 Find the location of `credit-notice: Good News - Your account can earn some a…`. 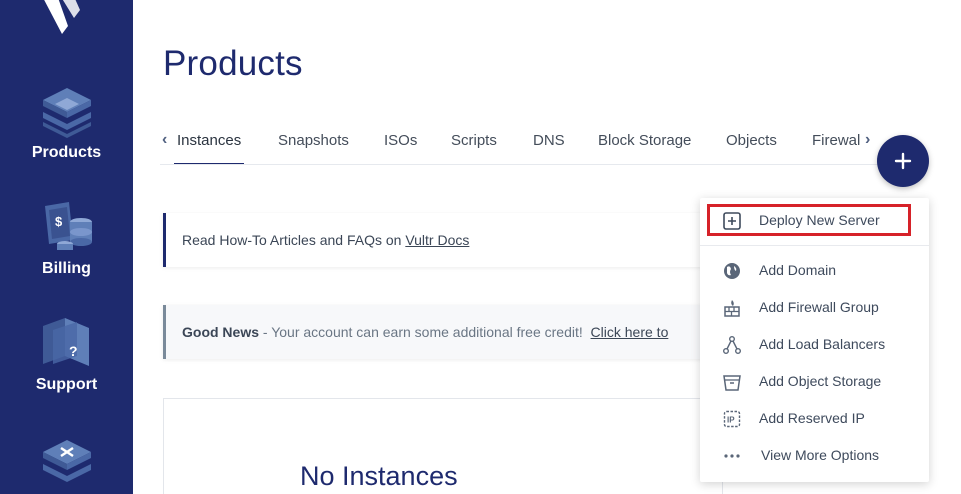

credit-notice: Good News - Your account can earn some a… is located at coordinates (443, 332).